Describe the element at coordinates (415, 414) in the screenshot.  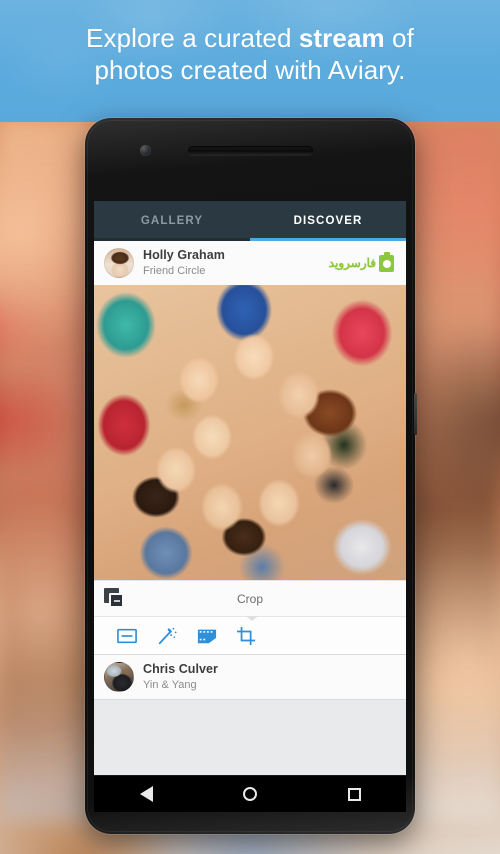
I see `power-button` at that location.